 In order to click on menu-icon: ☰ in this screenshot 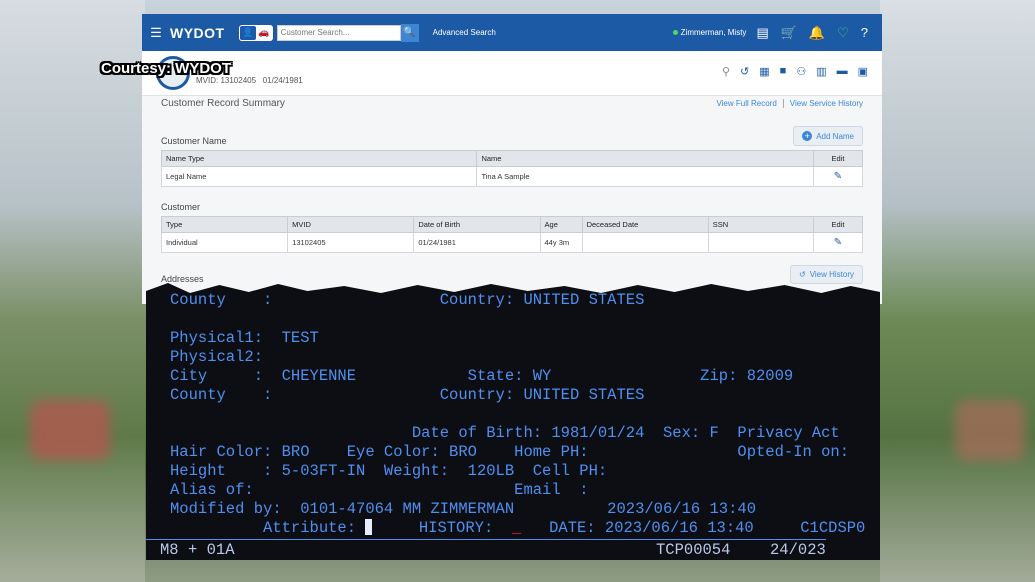, I will do `click(156, 33)`.